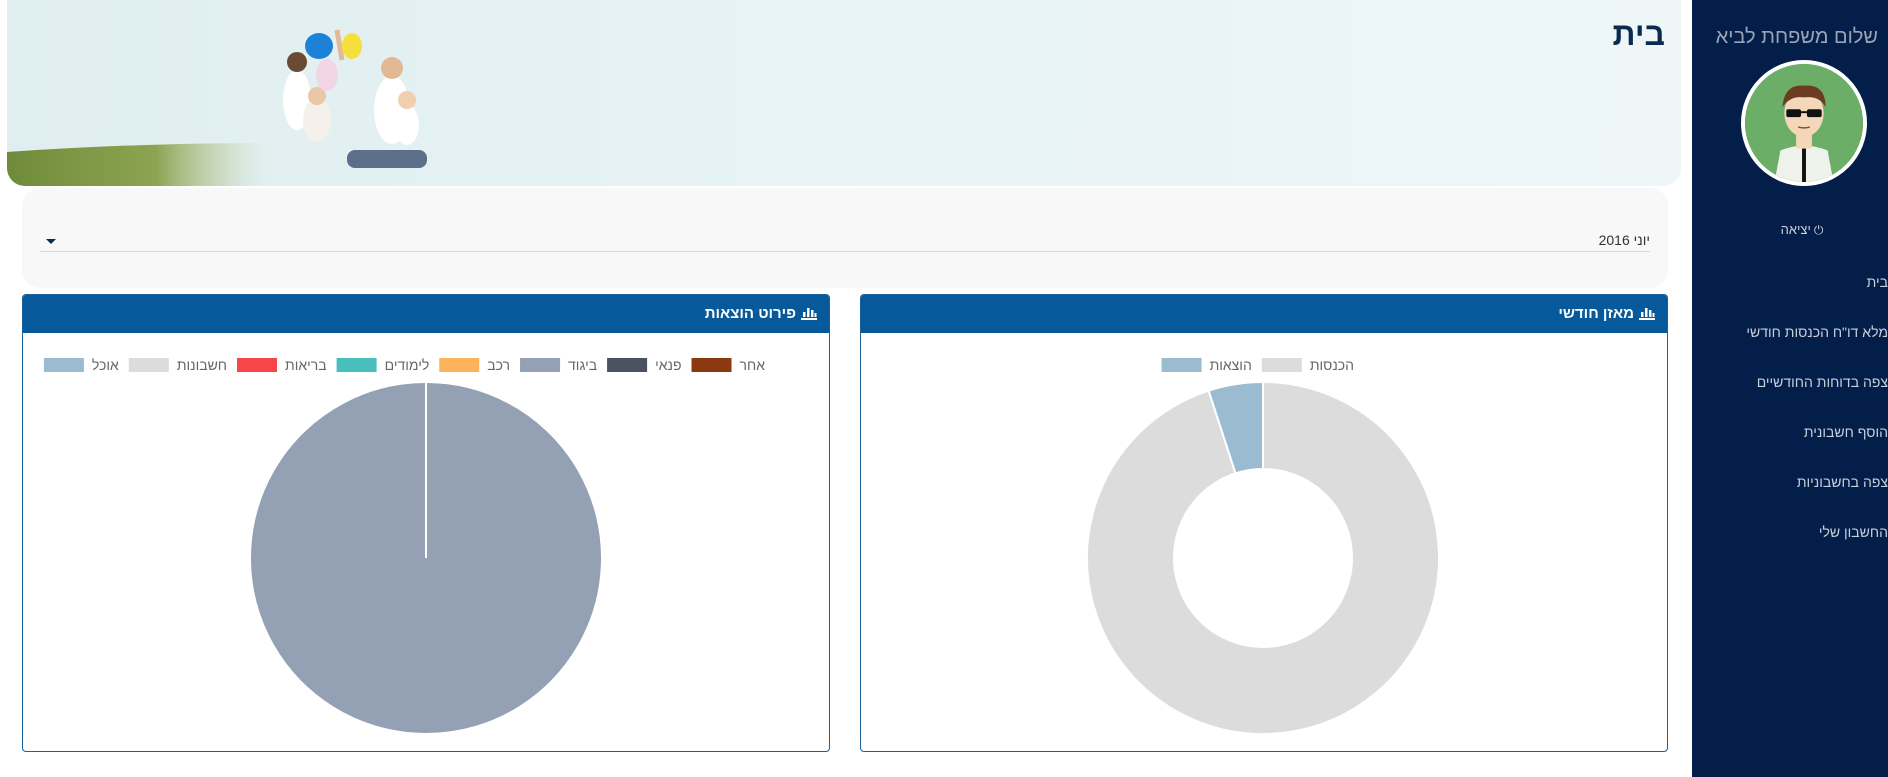  What do you see at coordinates (306, 365) in the screenshot?
I see `legend-label: בריאות` at bounding box center [306, 365].